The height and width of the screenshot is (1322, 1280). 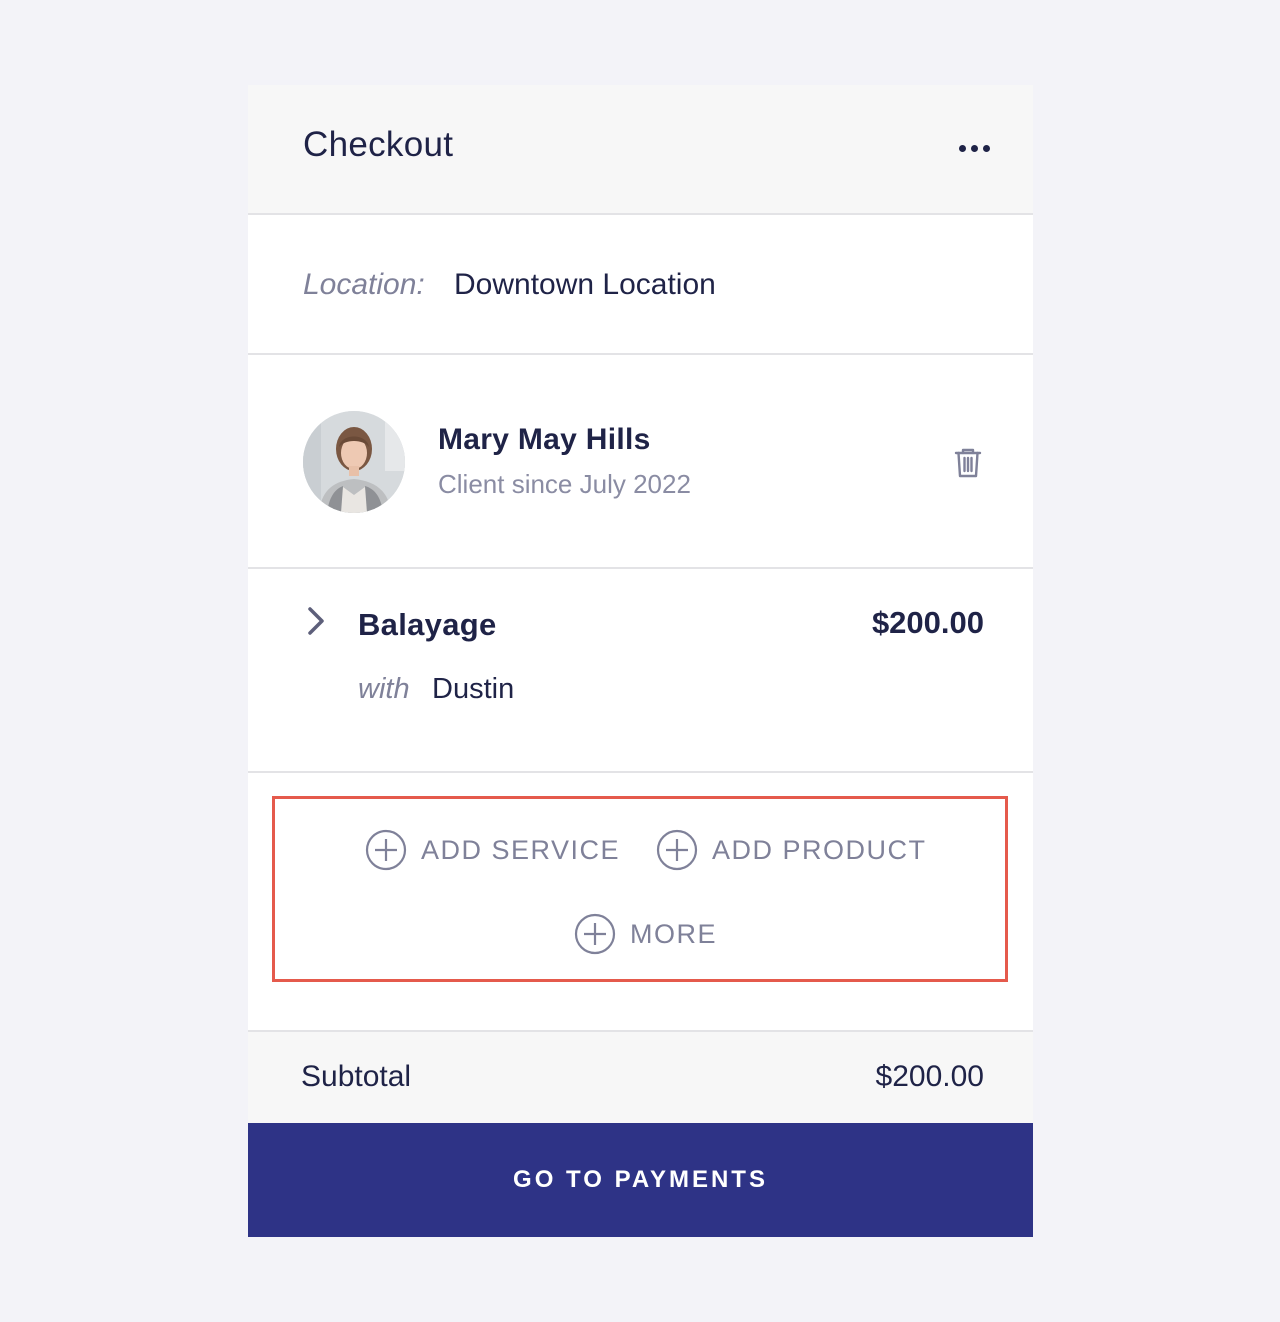 I want to click on service-price: $200.00, so click(x=927, y=622).